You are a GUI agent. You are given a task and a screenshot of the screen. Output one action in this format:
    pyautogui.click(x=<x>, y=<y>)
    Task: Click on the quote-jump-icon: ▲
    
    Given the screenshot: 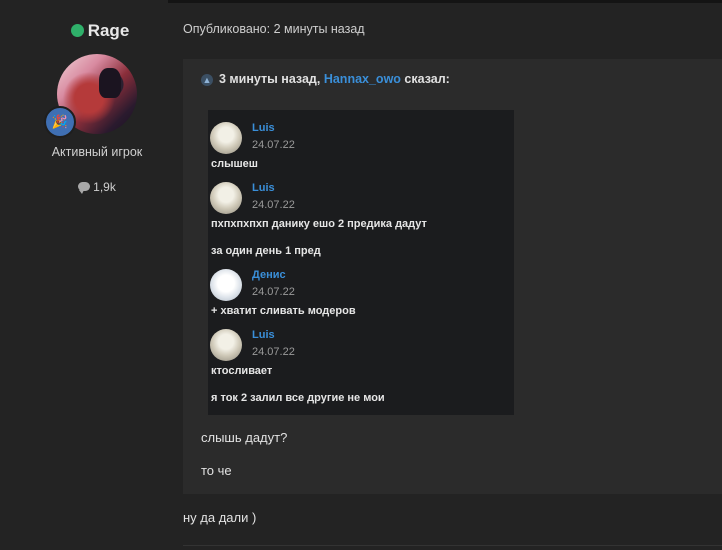 What is the action you would take?
    pyautogui.click(x=207, y=80)
    